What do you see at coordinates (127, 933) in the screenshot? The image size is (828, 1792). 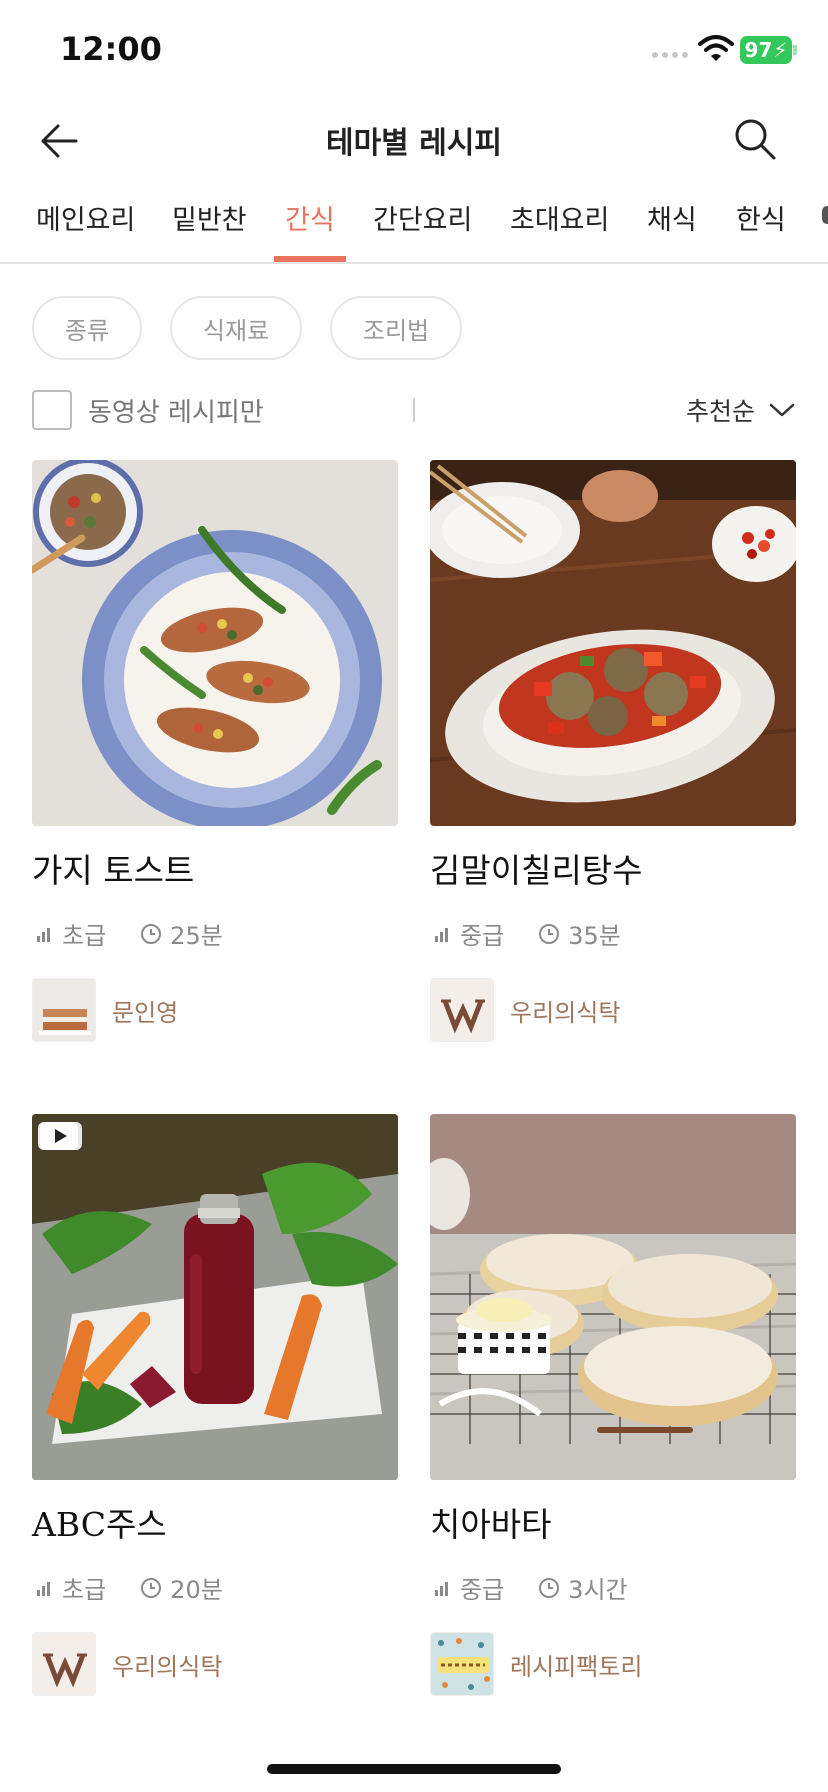 I see `recipe-meta: 초급 25분` at bounding box center [127, 933].